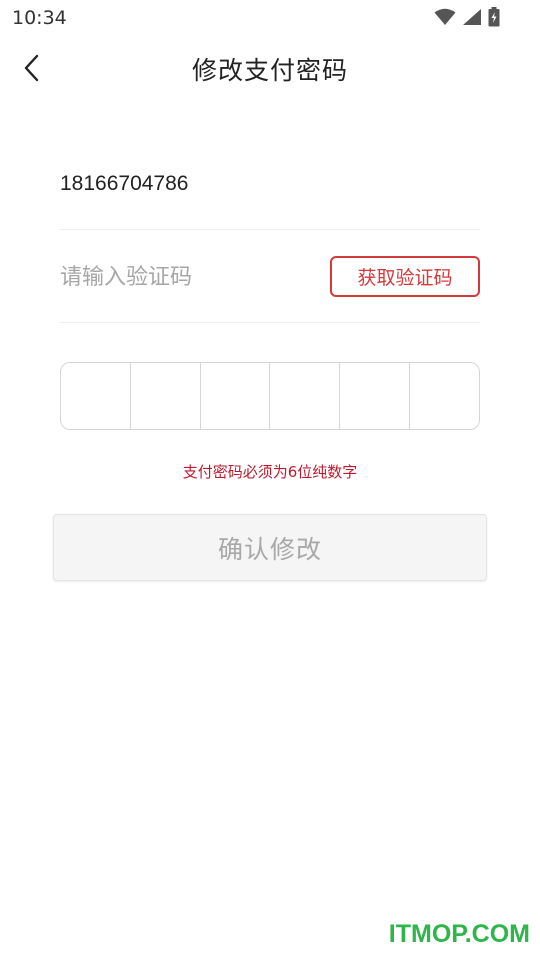 This screenshot has width=540, height=960. Describe the element at coordinates (39, 18) in the screenshot. I see `status-time: 10:34` at that location.